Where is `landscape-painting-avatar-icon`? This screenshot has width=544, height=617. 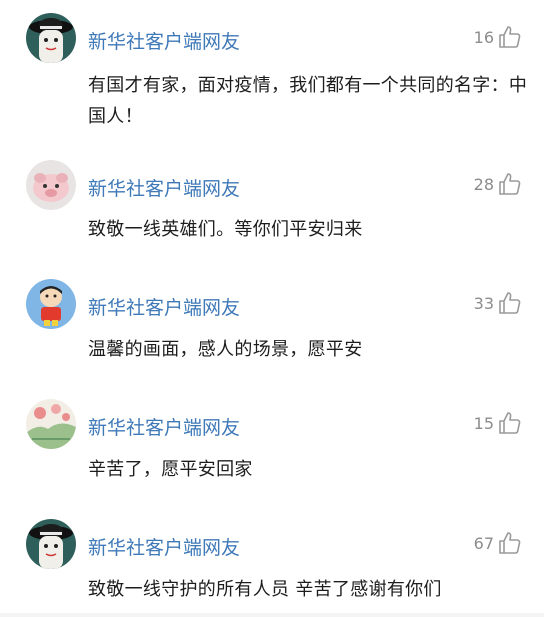
landscape-painting-avatar-icon is located at coordinates (51, 424).